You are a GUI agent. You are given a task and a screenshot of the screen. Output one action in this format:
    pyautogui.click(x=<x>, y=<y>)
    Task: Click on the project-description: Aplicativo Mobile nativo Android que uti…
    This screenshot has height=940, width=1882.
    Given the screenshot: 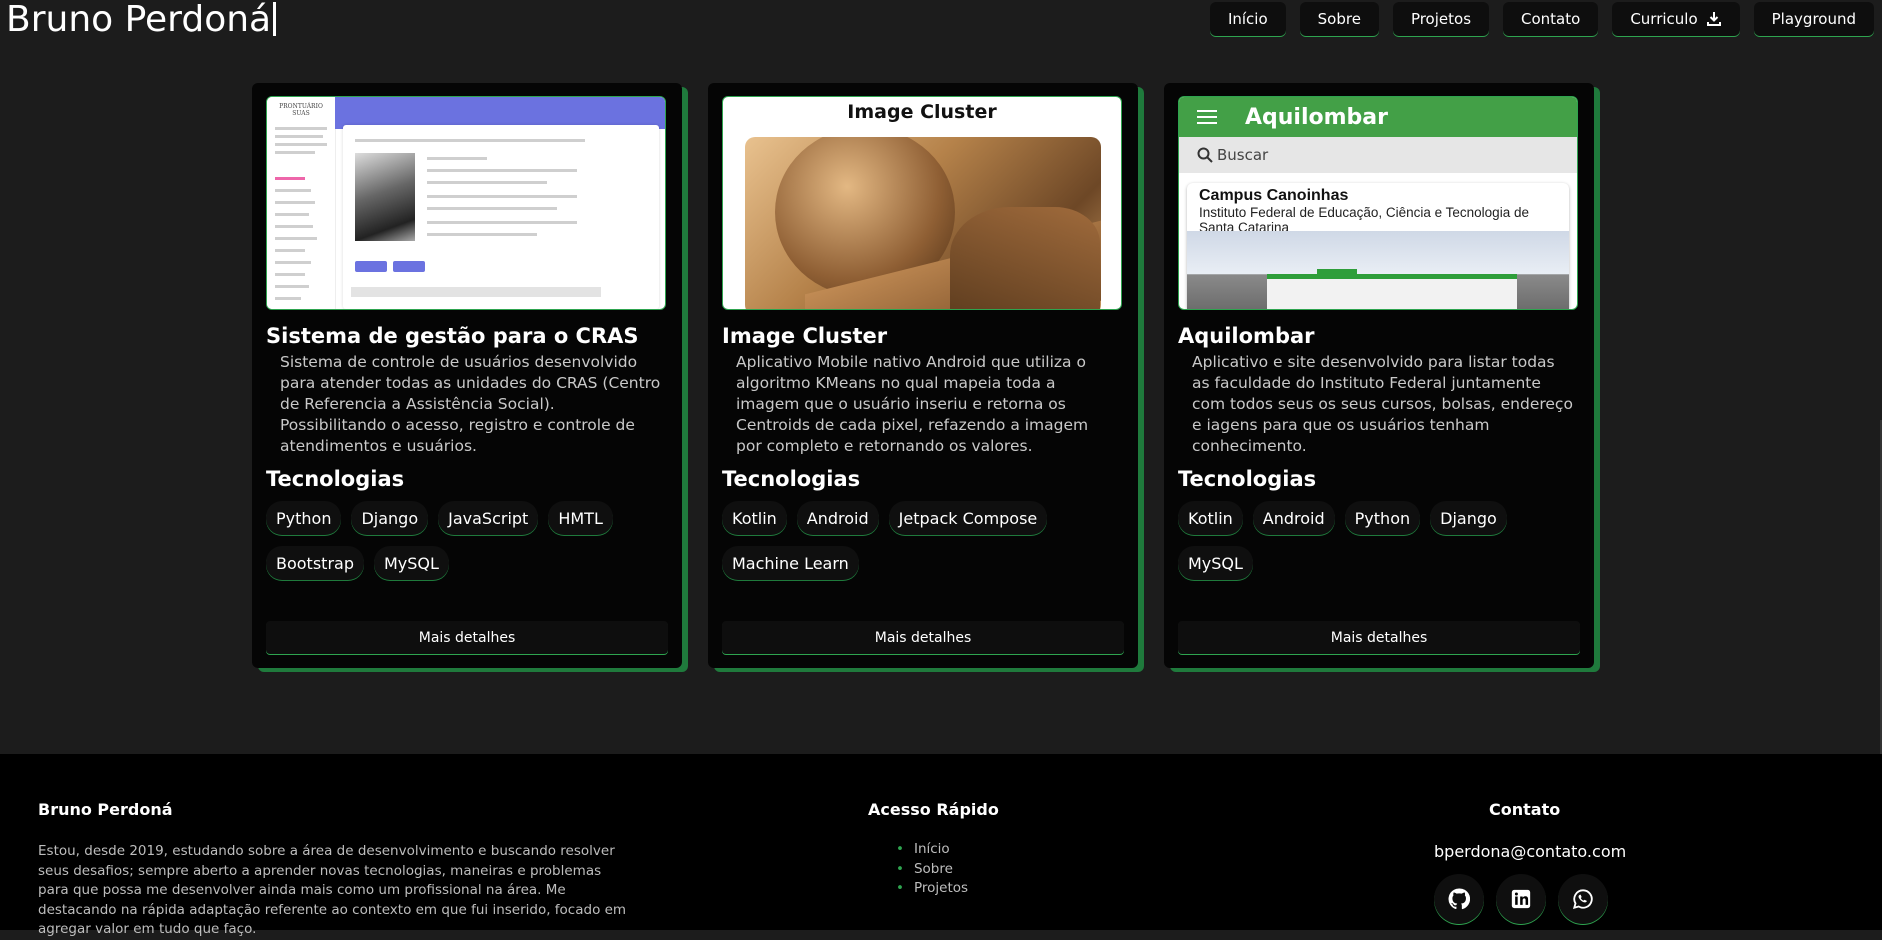 What is the action you would take?
    pyautogui.click(x=912, y=404)
    